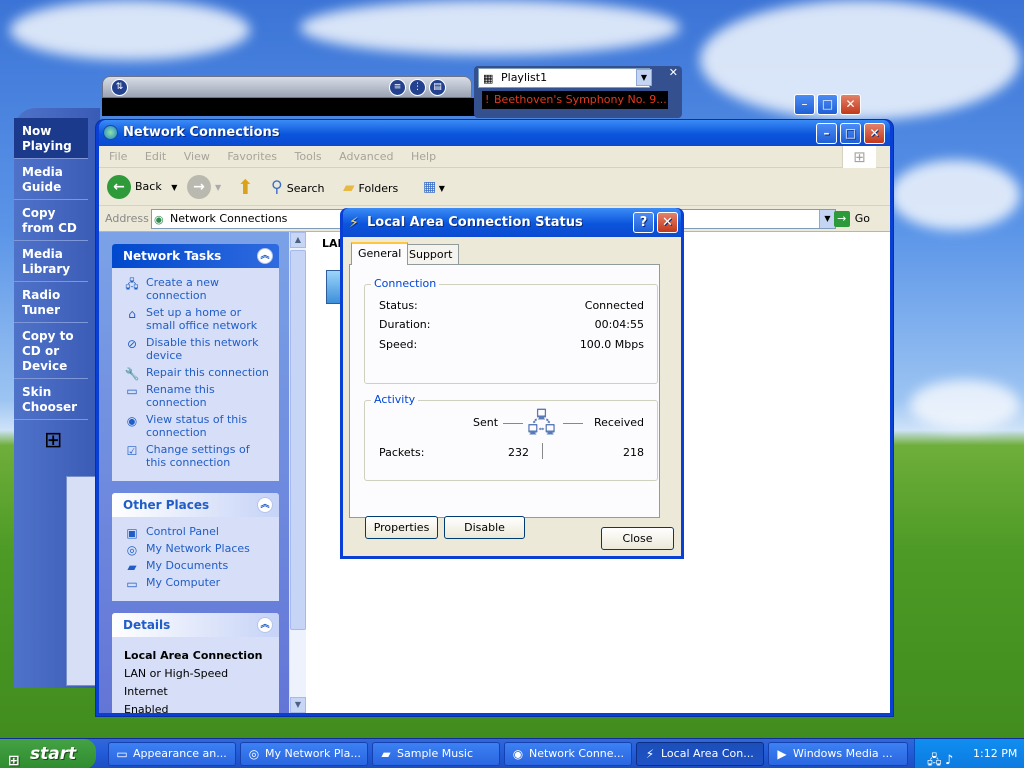  I want to click on properties-button: Properties, so click(401, 527).